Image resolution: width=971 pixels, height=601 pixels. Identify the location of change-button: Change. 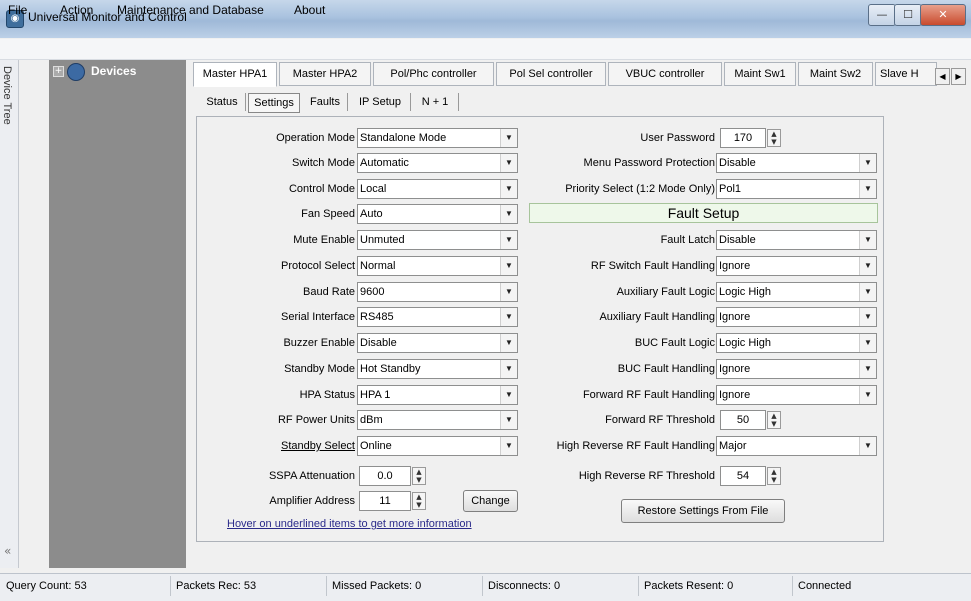
(490, 501).